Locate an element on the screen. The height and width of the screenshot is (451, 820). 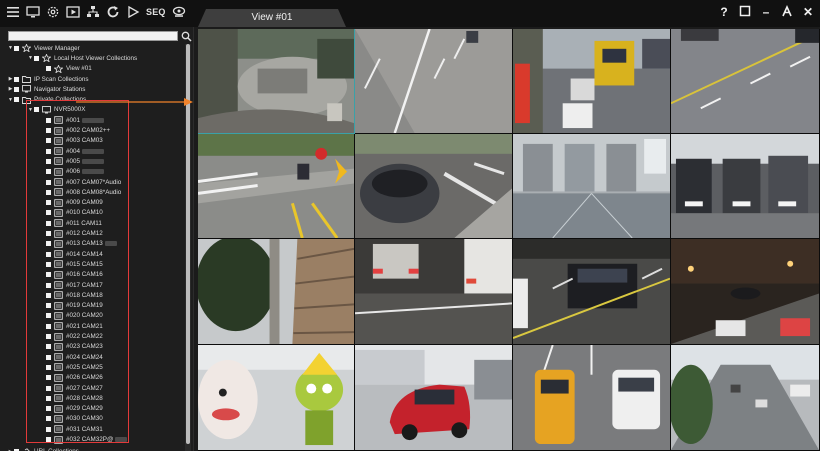
camera-feed-elevator-lobby is located at coordinates (592, 186).